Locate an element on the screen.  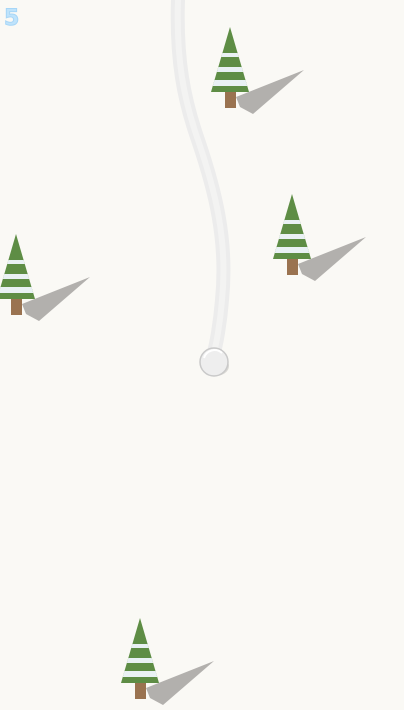
score-counter: 5 is located at coordinates (12, 18).